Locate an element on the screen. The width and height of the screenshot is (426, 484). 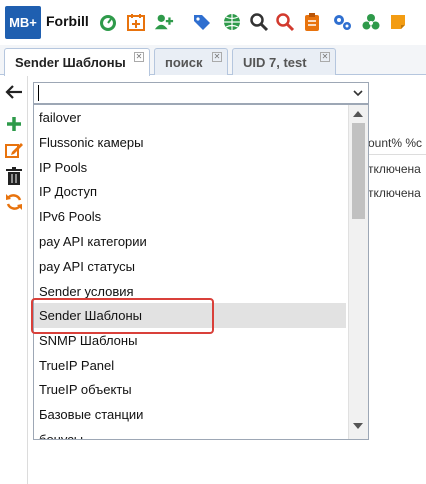
dropdown-option: Sender условия is located at coordinates (190, 291).